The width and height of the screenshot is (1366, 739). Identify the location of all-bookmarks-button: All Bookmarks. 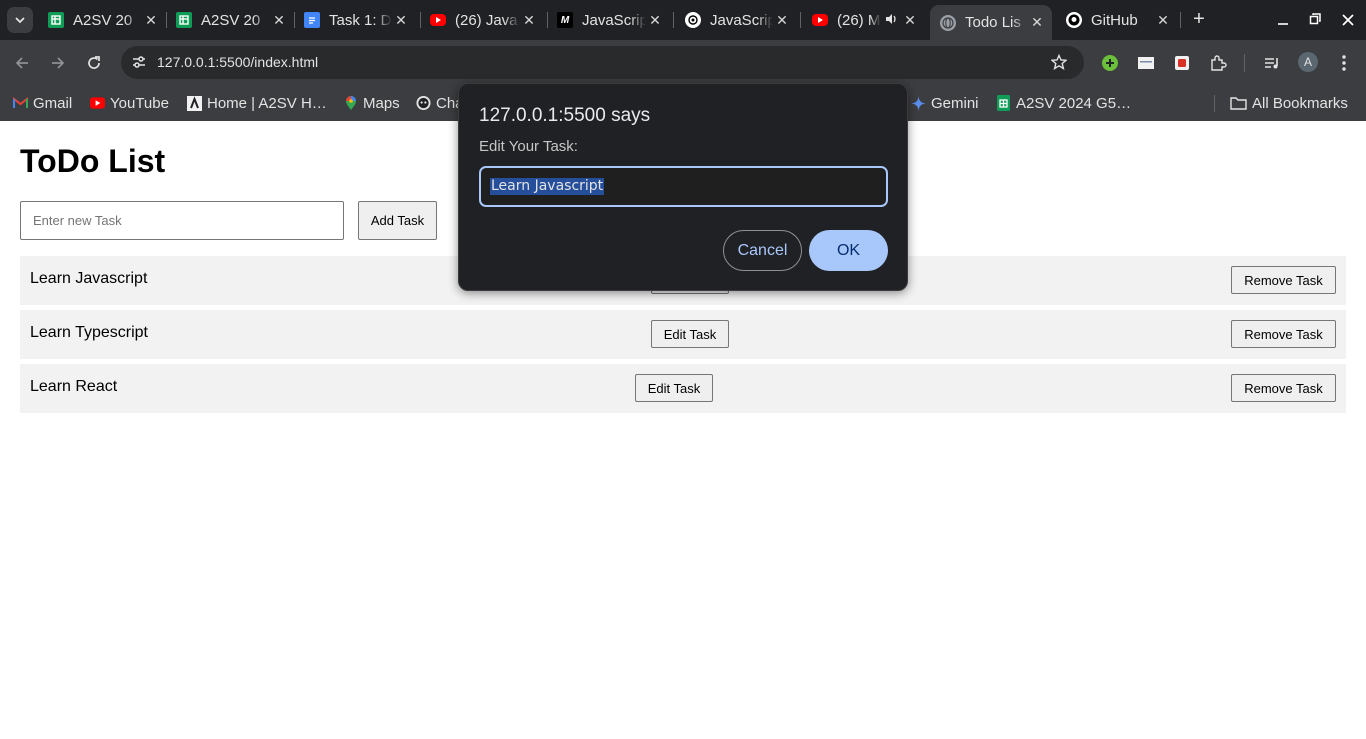
(1289, 103).